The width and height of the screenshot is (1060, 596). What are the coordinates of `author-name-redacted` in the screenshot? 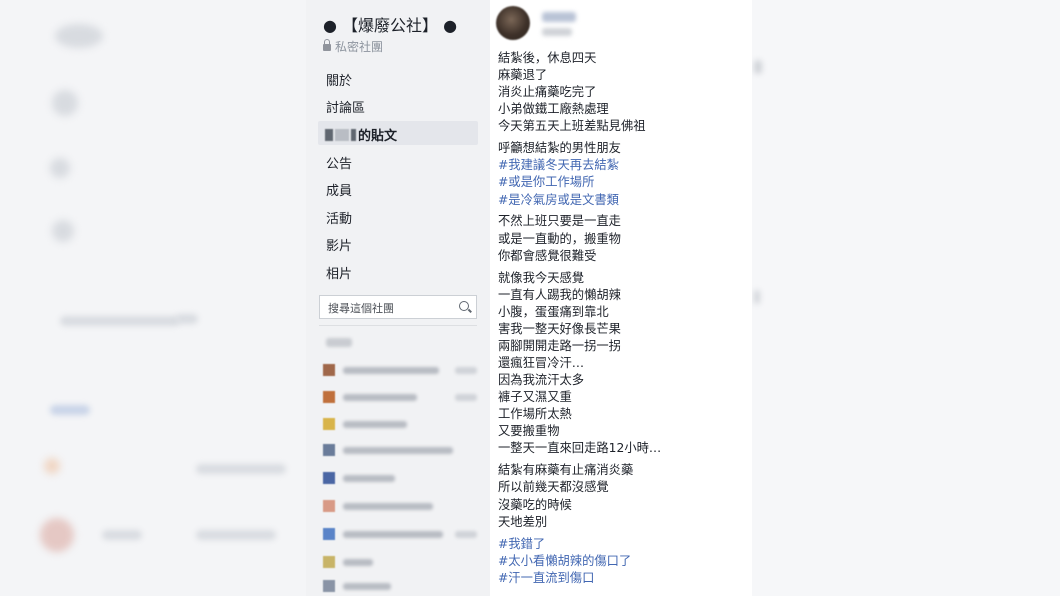 It's located at (559, 17).